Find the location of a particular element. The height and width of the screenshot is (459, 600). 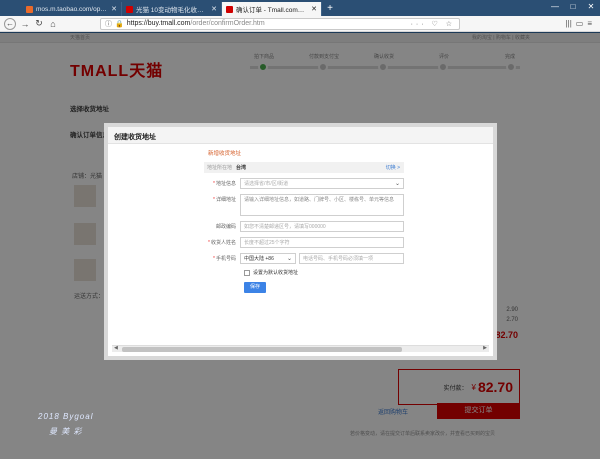

maximize-button: □ is located at coordinates (573, 7).